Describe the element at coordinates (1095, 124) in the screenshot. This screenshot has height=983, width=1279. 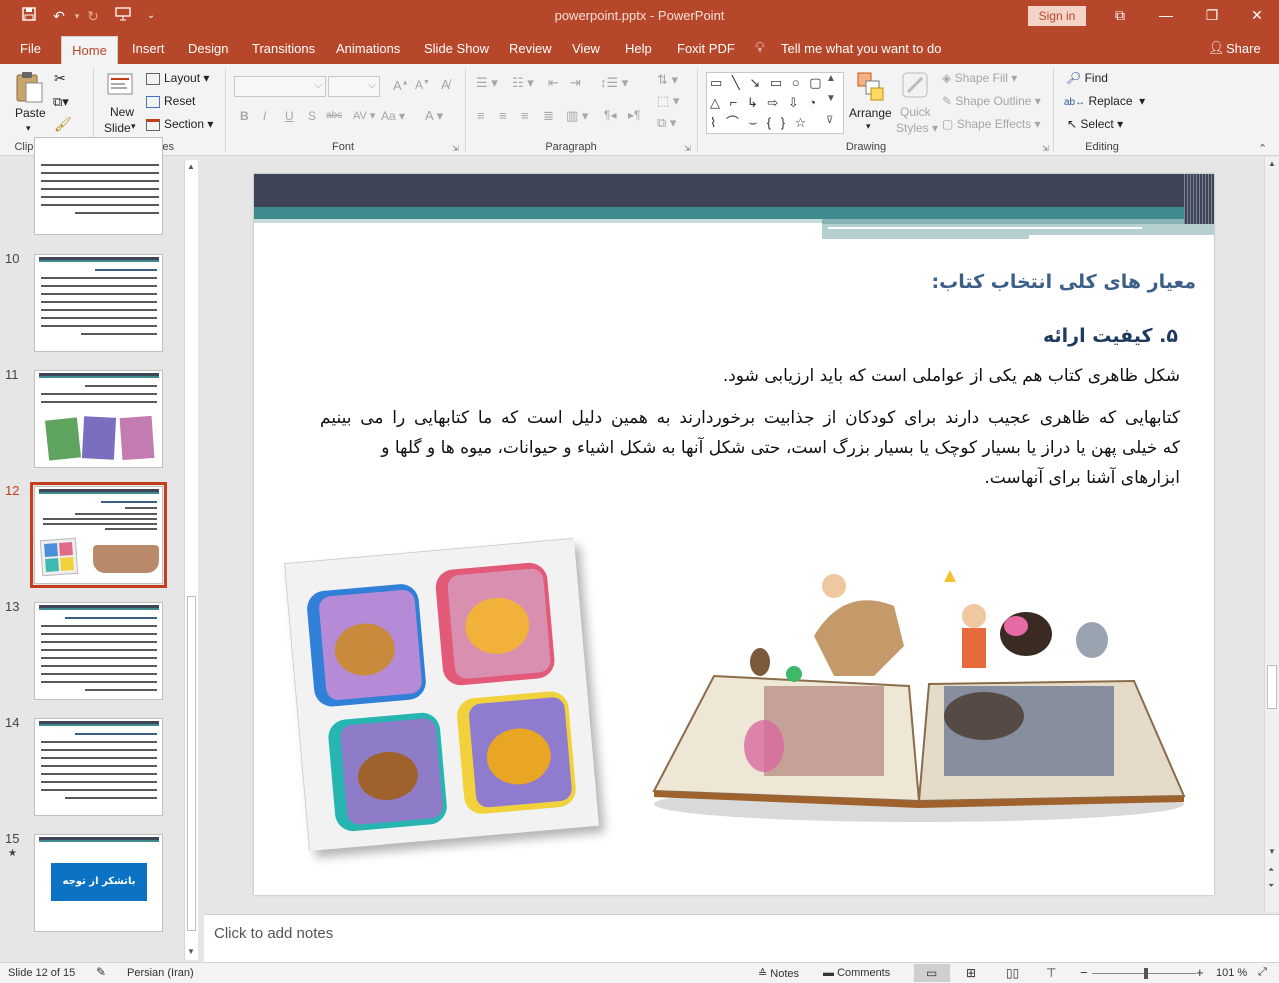
I see `select-button: ↖ Select ▾` at that location.